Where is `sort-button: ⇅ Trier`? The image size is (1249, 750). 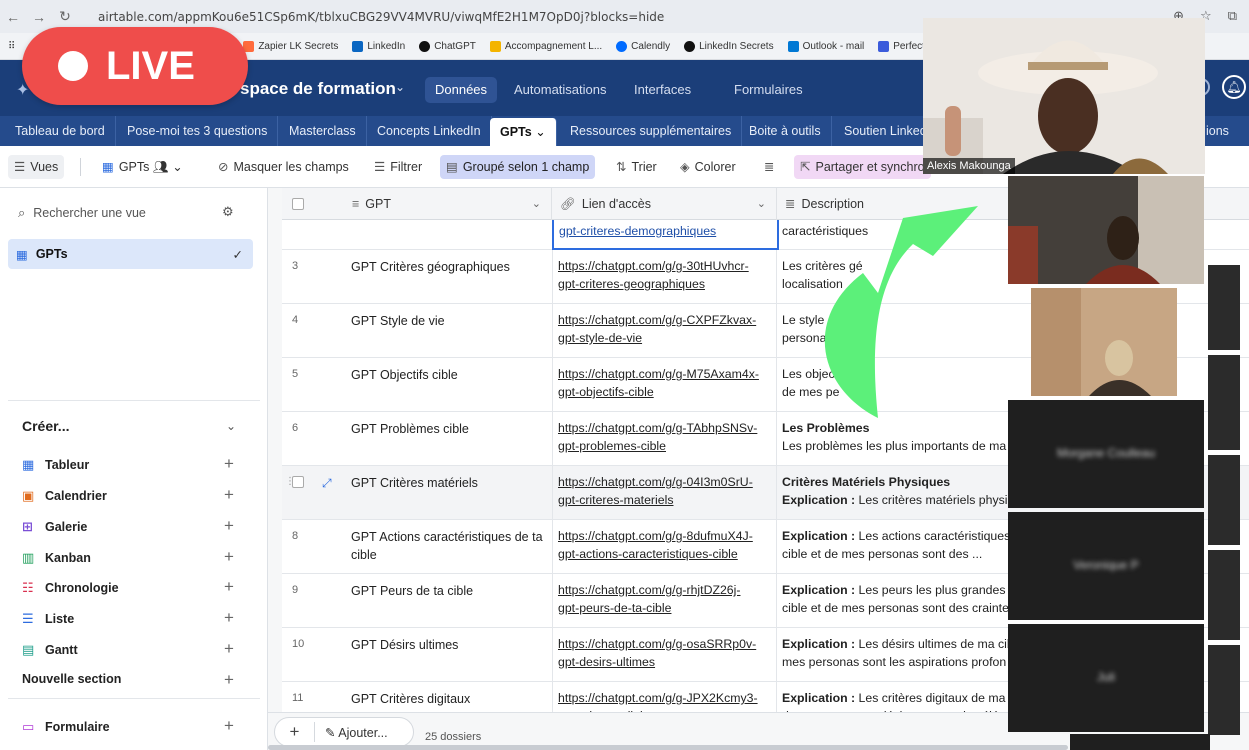
sort-button: ⇅ Trier is located at coordinates (636, 167).